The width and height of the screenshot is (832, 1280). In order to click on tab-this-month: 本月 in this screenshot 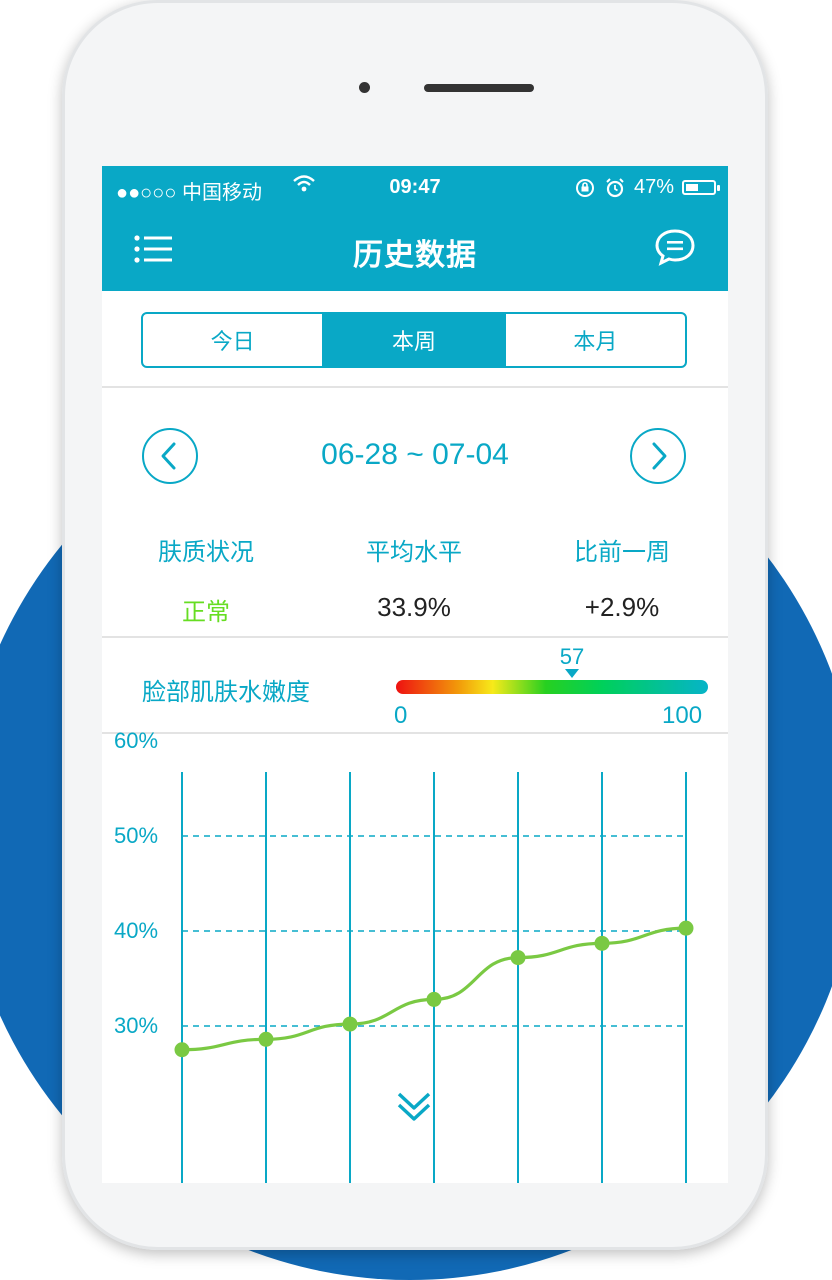, I will do `click(594, 340)`.